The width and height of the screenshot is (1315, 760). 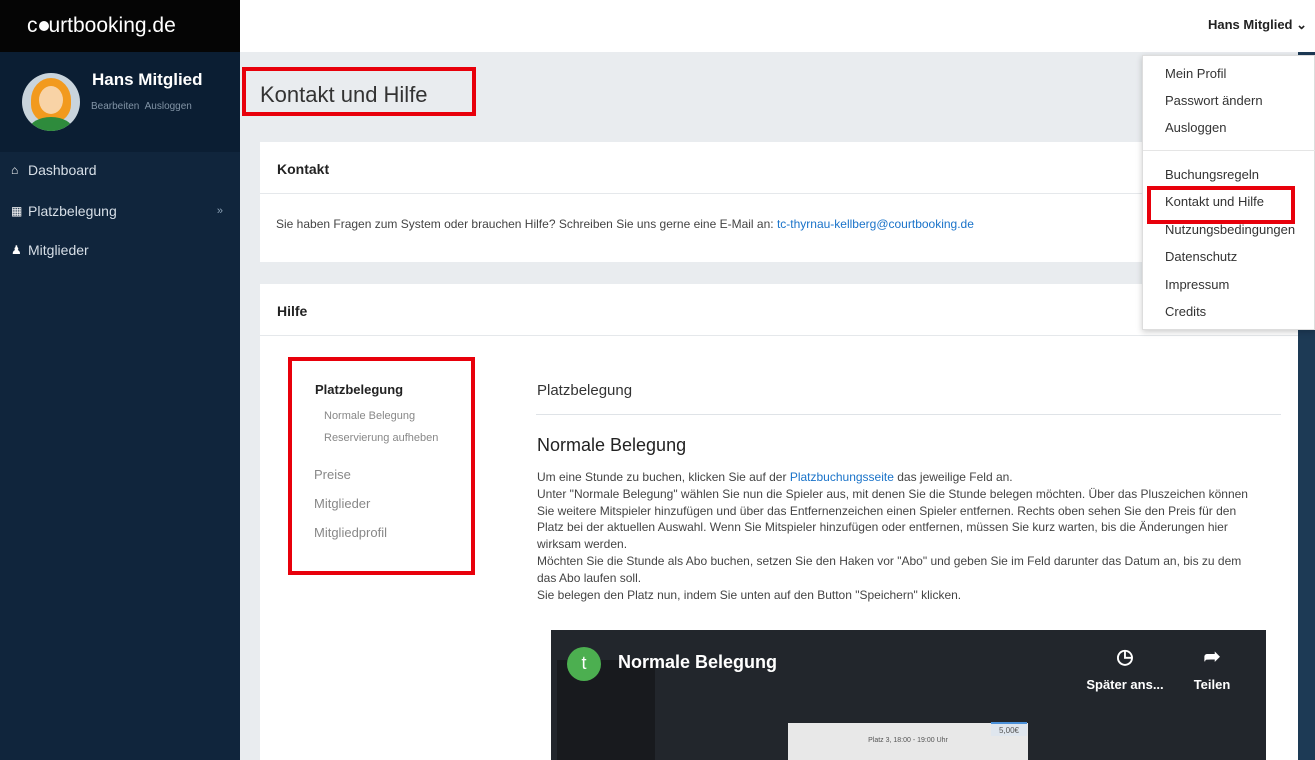 I want to click on sidebar-item-label: Dashboard, so click(x=62, y=170).